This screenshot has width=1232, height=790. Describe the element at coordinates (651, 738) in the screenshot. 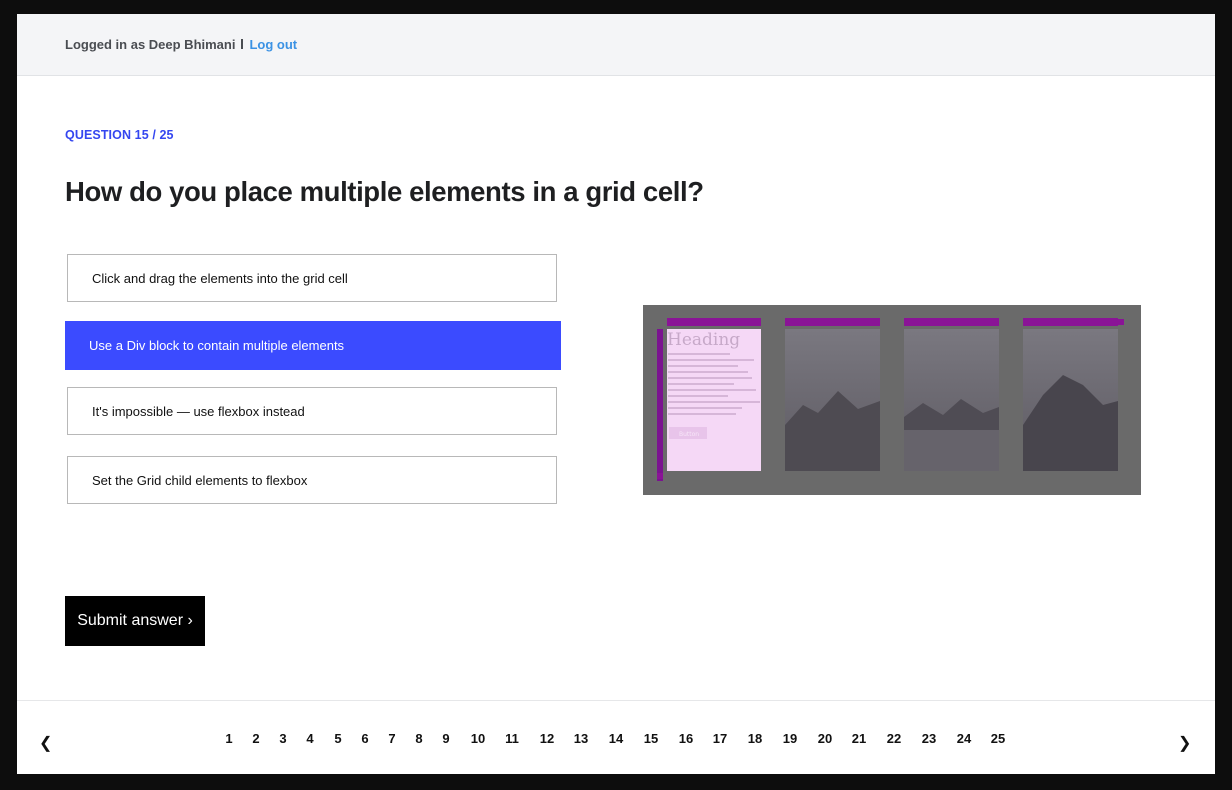

I see `page-number-current: 15` at that location.